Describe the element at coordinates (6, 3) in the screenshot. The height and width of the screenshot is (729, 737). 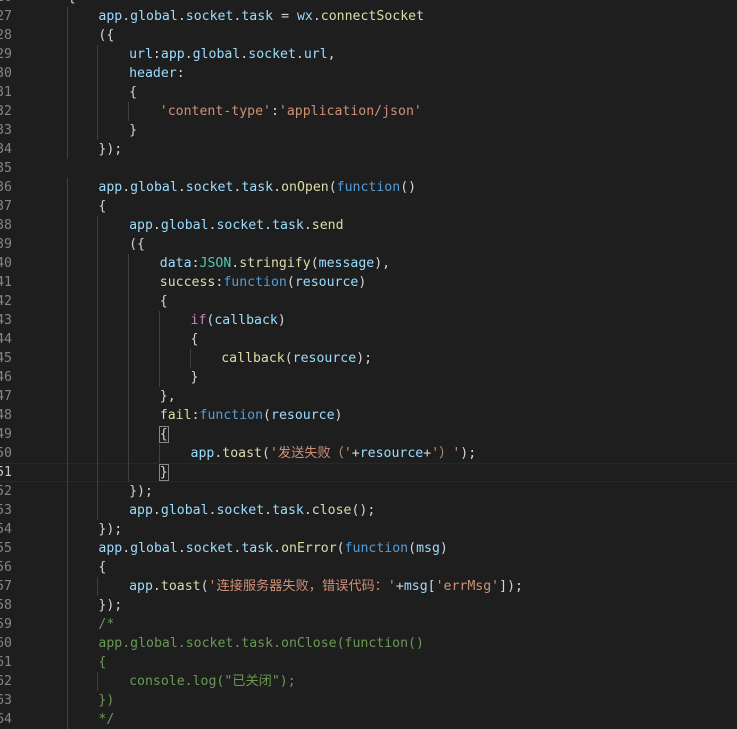
I see `line-number: 26` at that location.